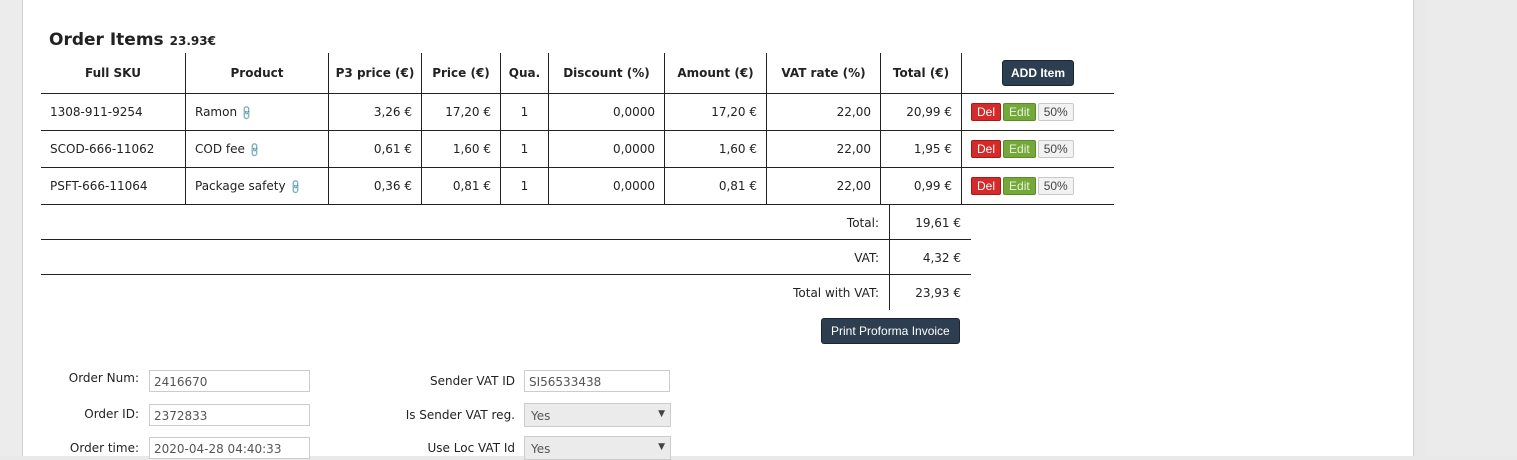 The height and width of the screenshot is (460, 1517). What do you see at coordinates (106, 40) in the screenshot?
I see `order-items-title: Order Items` at bounding box center [106, 40].